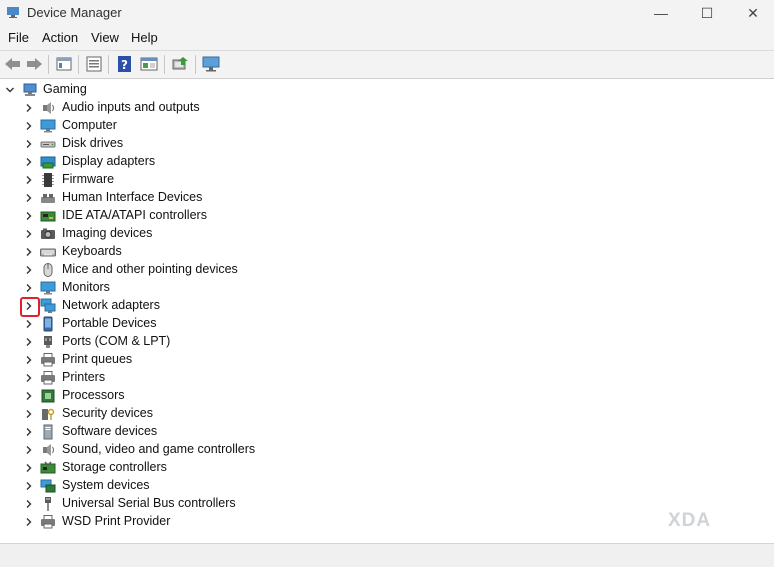 This screenshot has height=567, width=774. Describe the element at coordinates (48, 486) in the screenshot. I see `system-device-icon` at that location.